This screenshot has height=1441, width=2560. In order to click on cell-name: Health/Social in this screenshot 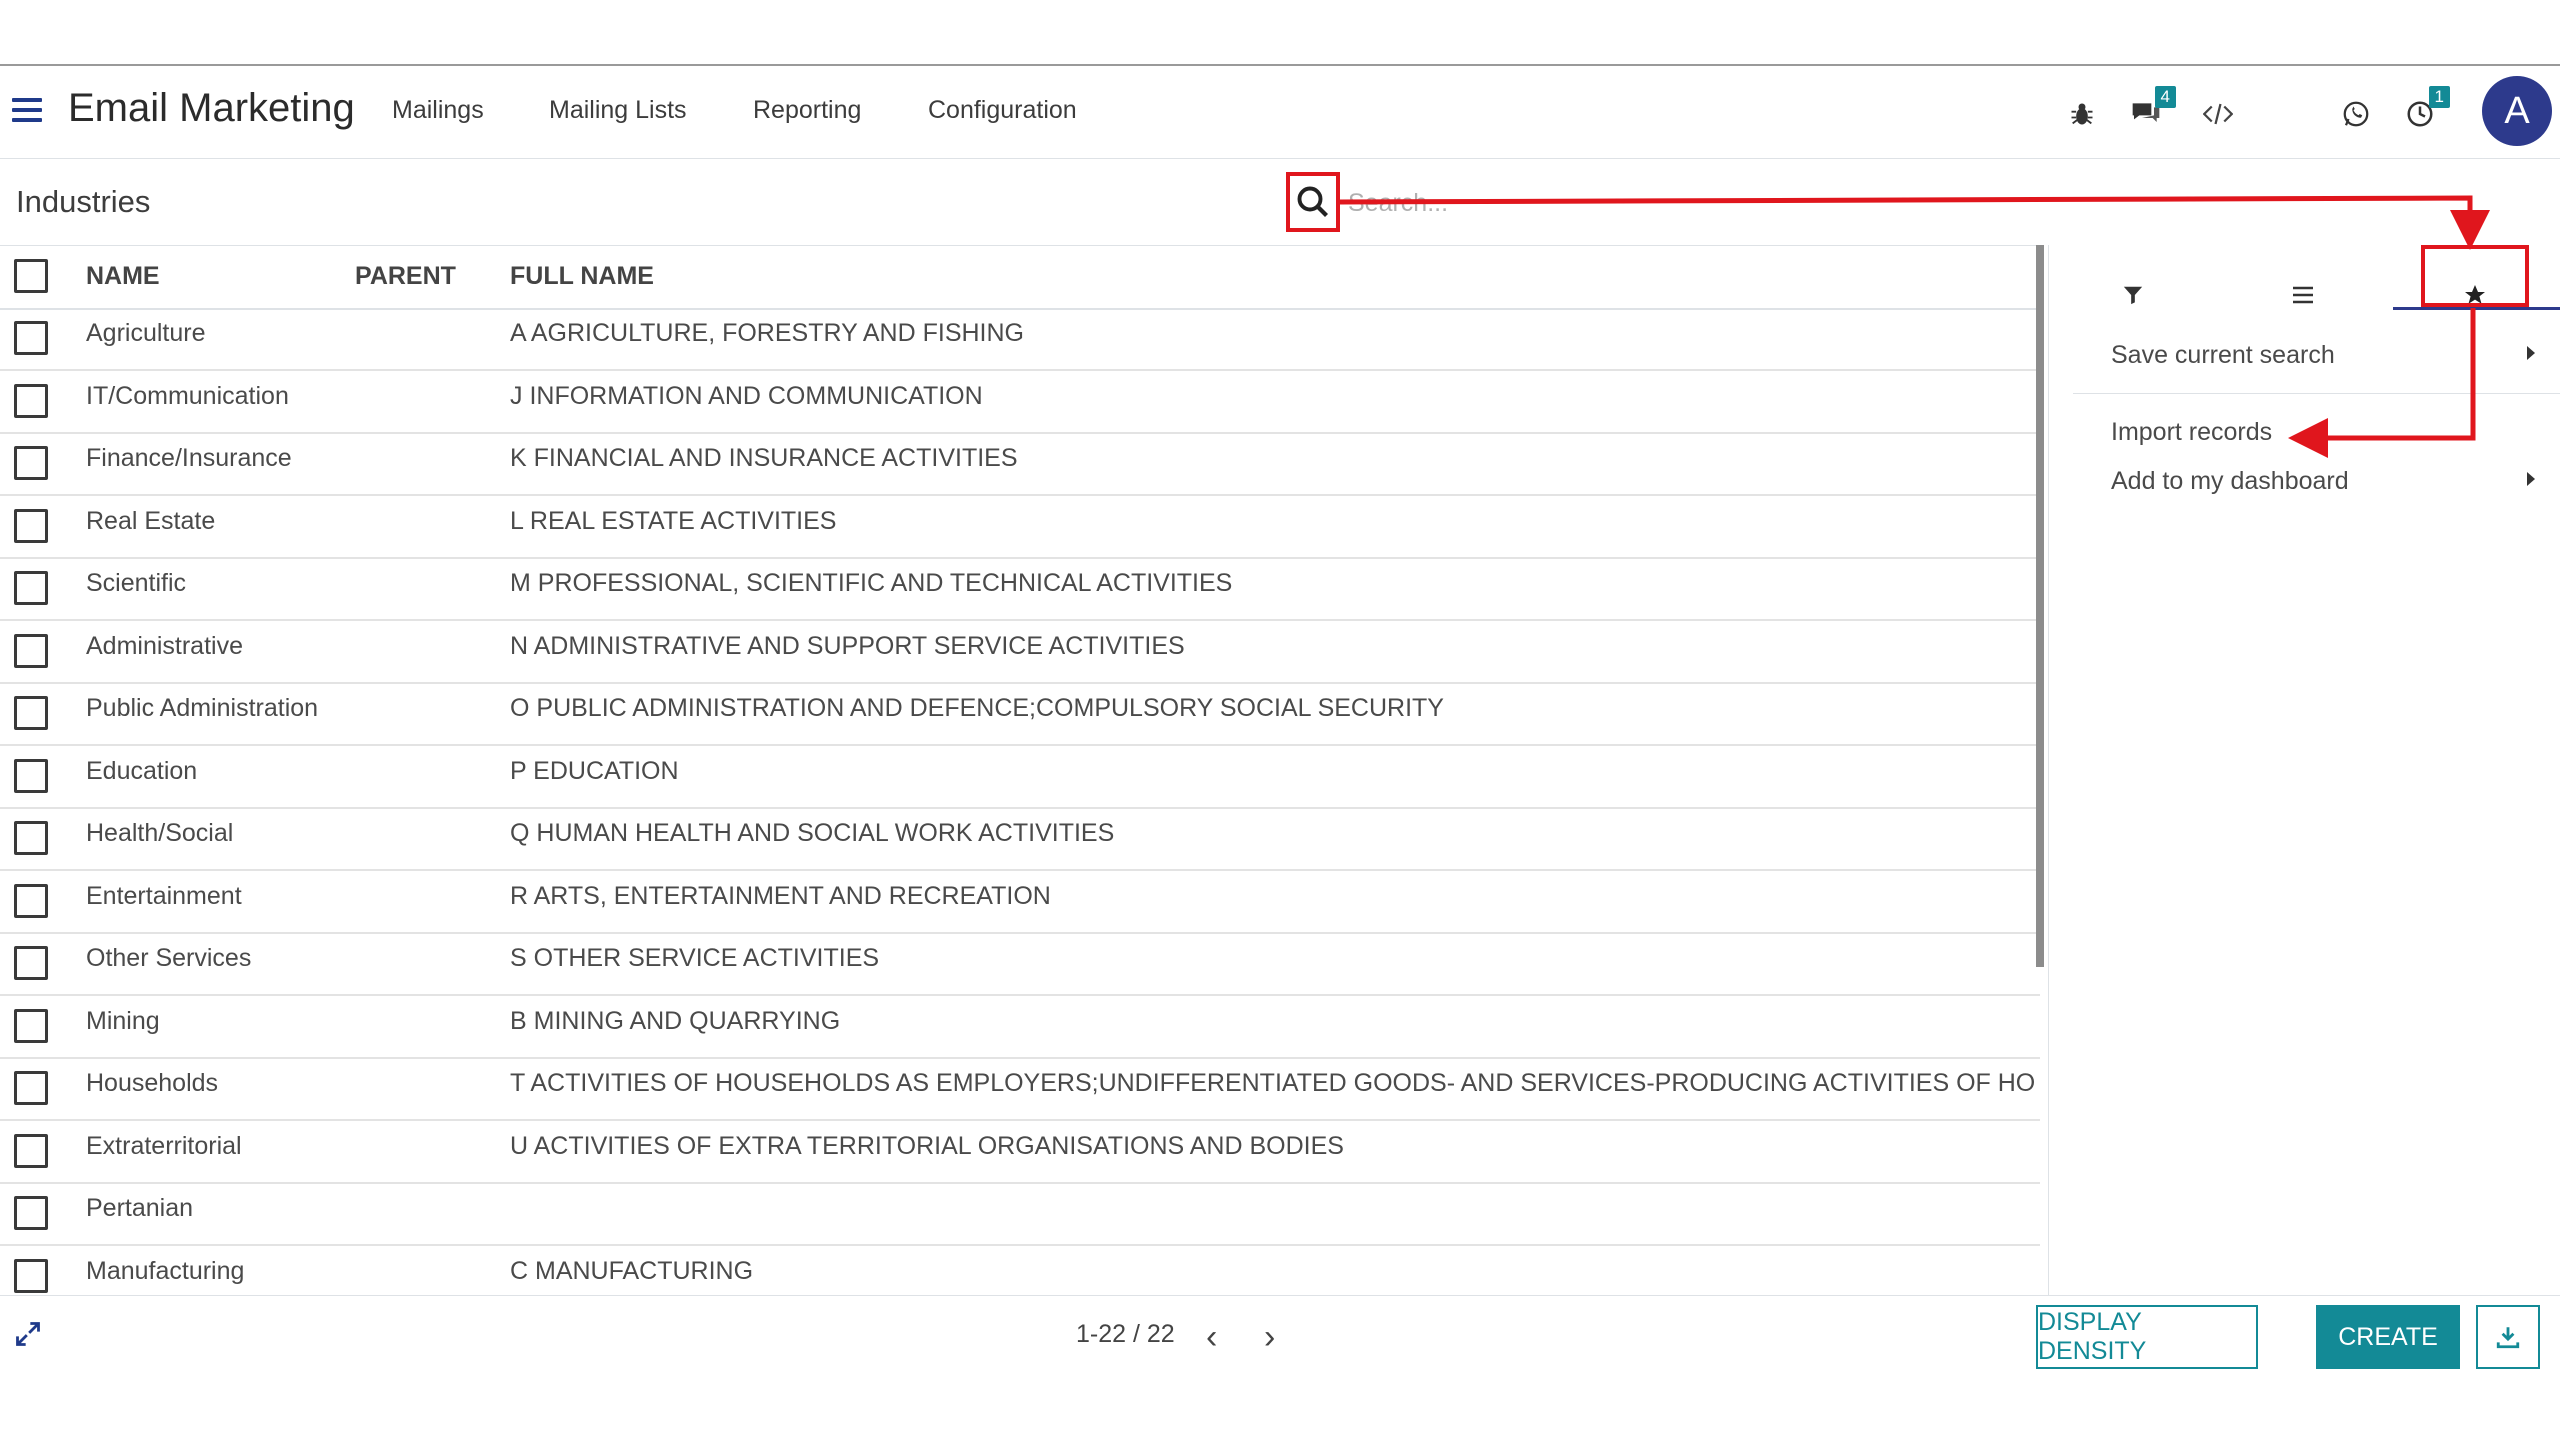, I will do `click(160, 833)`.